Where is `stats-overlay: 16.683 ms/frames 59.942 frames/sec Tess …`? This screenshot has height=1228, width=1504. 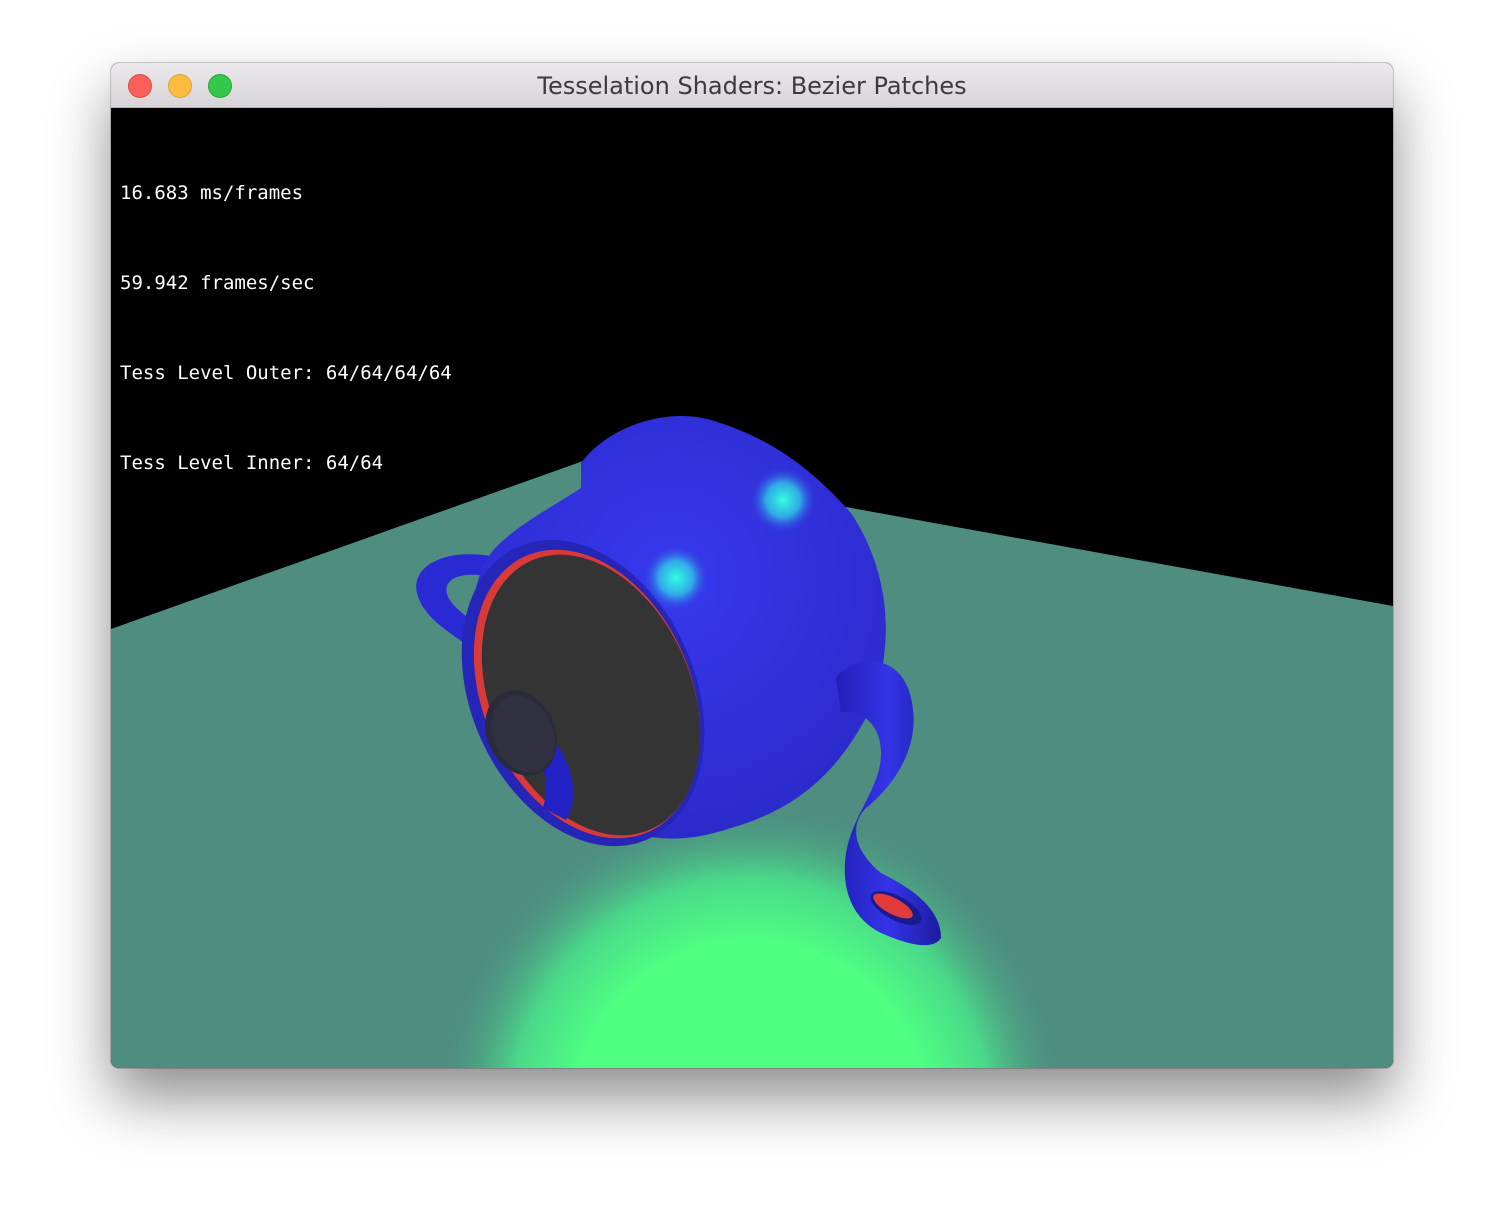 stats-overlay: 16.683 ms/frames 59.942 frames/sec Tess … is located at coordinates (286, 328).